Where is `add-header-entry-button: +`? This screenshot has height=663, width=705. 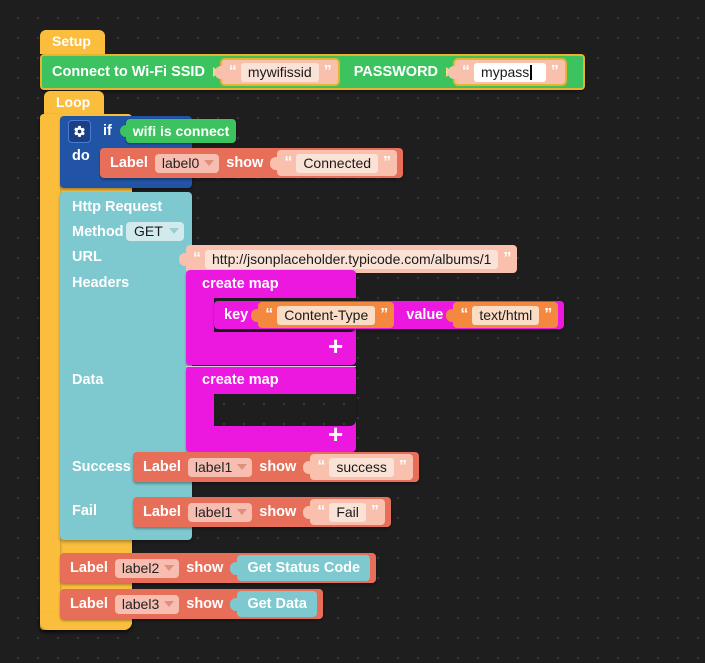 add-header-entry-button: + is located at coordinates (335, 346).